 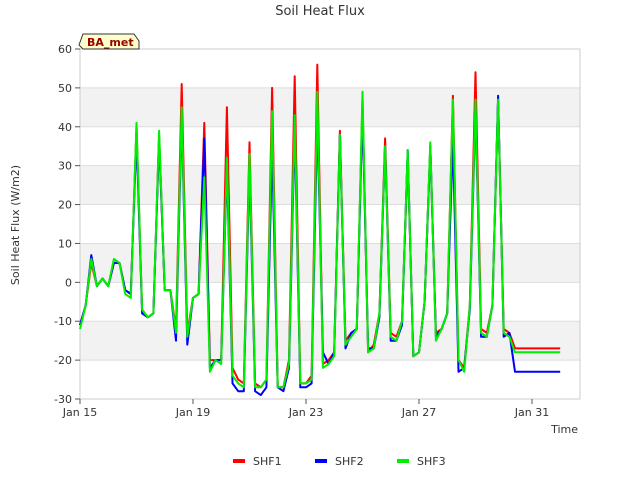 I want to click on x-axis-ticks: Jan 15 Jan 19 Jan 23 Jan 27 Jan 31, so click(x=305, y=409).